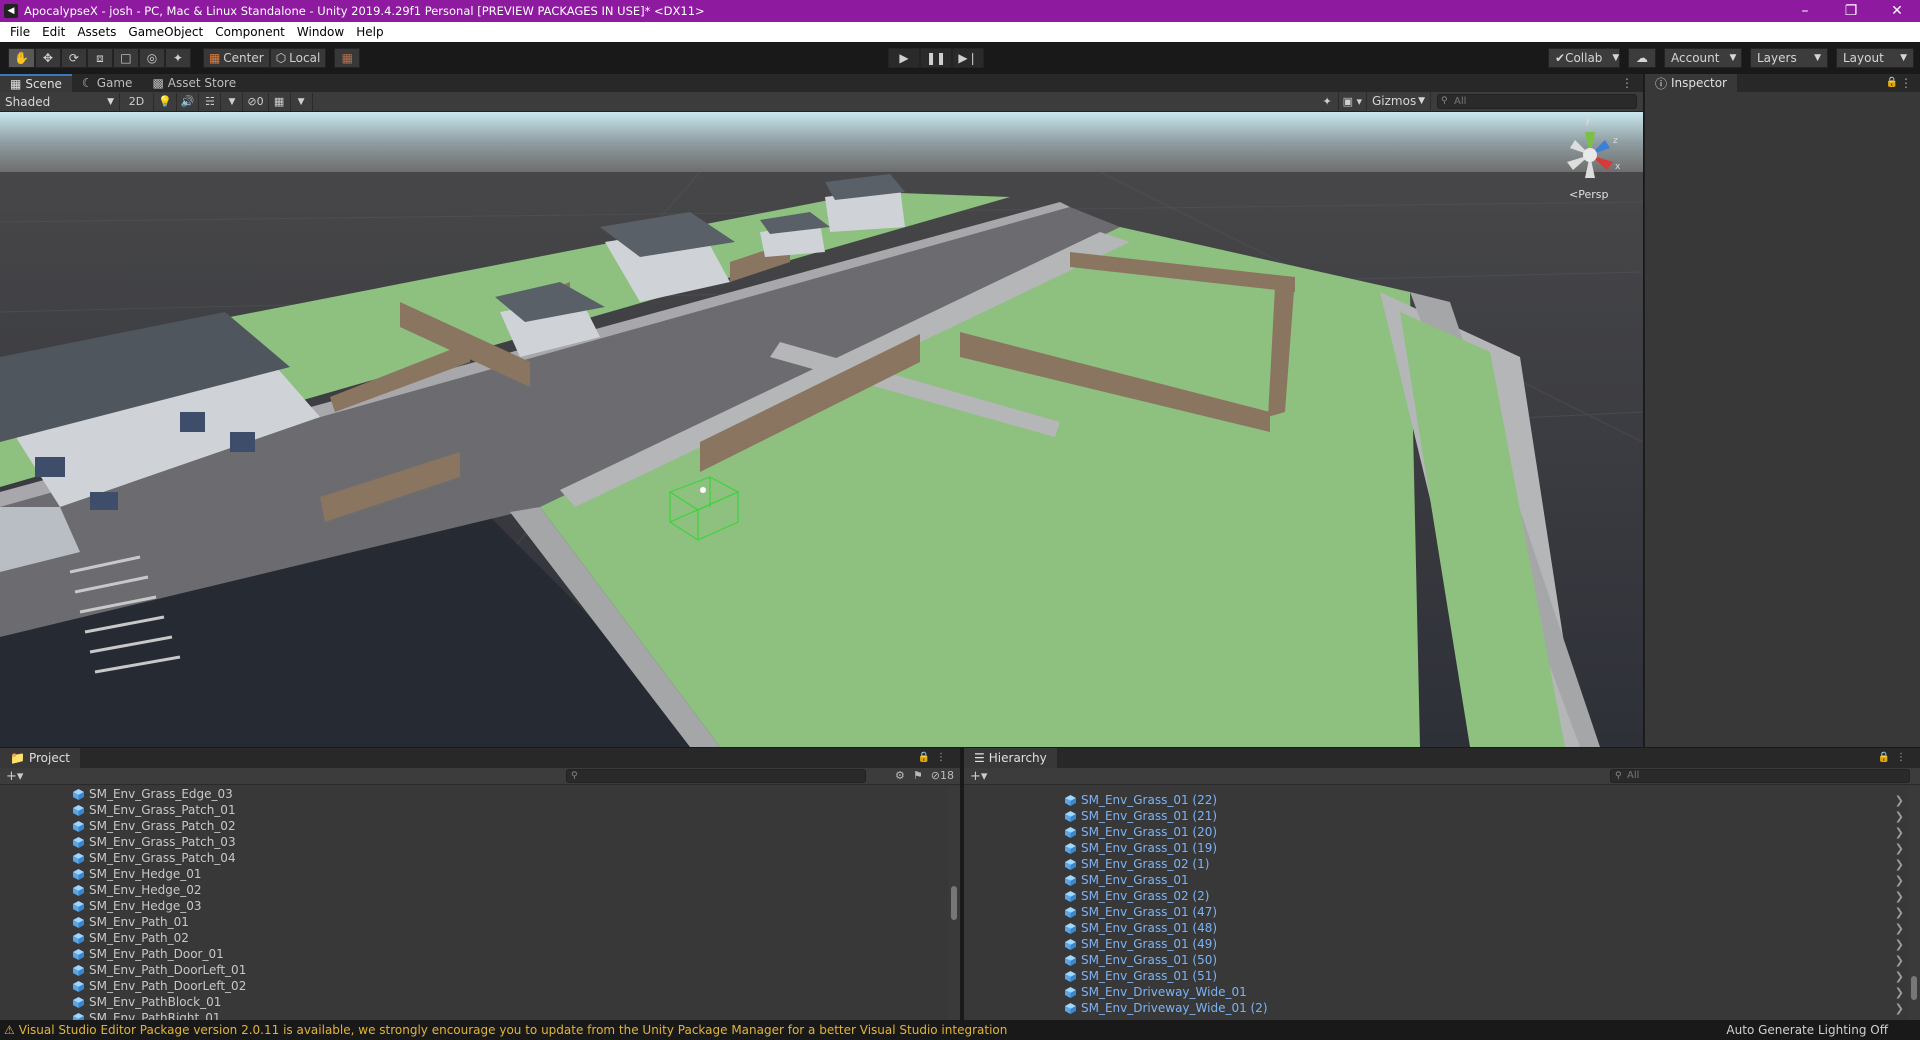 This screenshot has width=1920, height=1040. Describe the element at coordinates (509, 858) in the screenshot. I see `list-item: SM_Env_Grass_Patch_04` at that location.